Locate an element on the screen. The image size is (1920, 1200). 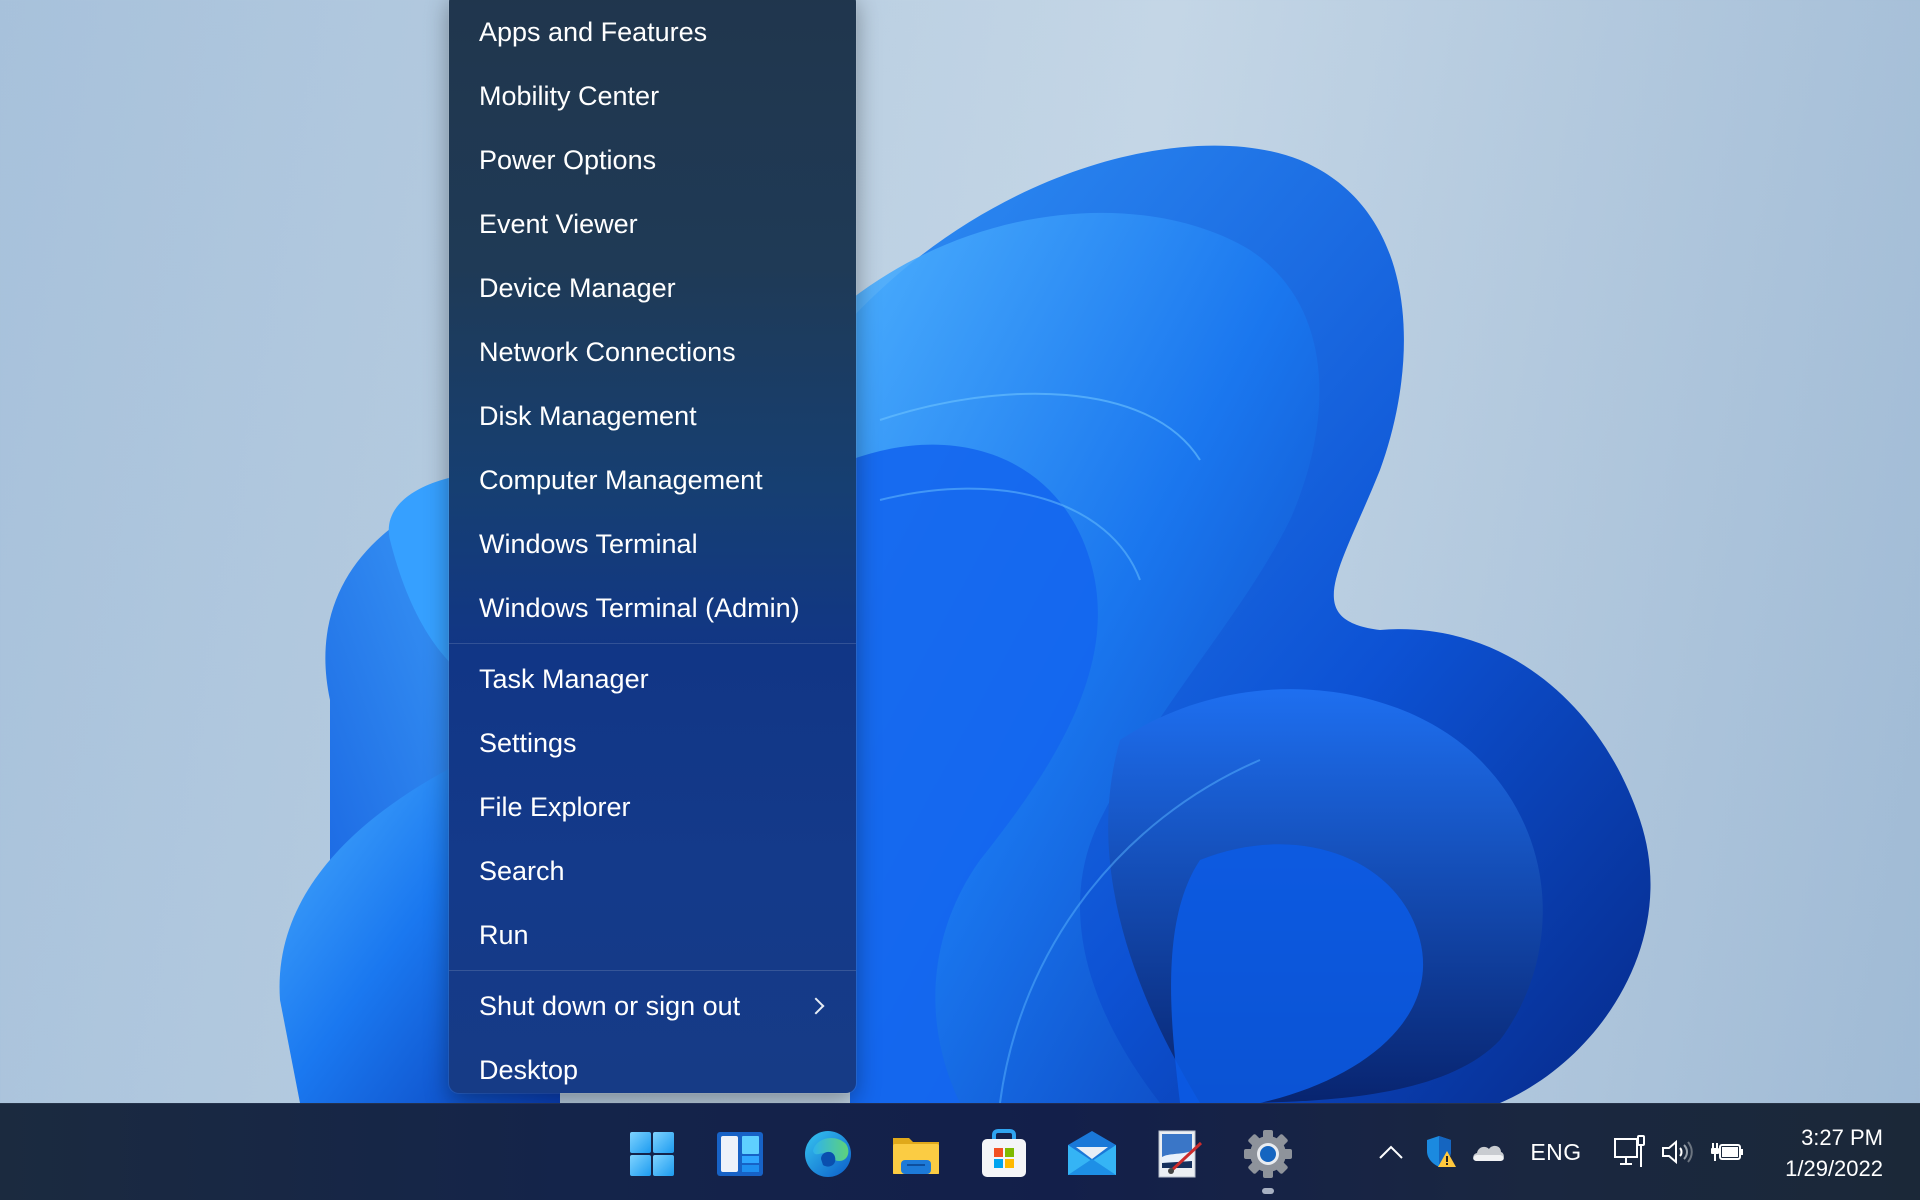
clock: 3:27 PM 1/29/2022 is located at coordinates (1834, 1153).